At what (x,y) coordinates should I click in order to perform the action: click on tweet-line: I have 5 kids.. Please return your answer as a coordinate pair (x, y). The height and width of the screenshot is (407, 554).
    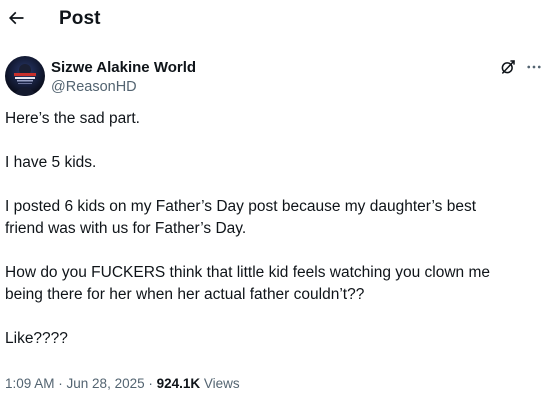
    Looking at the image, I should click on (51, 162).